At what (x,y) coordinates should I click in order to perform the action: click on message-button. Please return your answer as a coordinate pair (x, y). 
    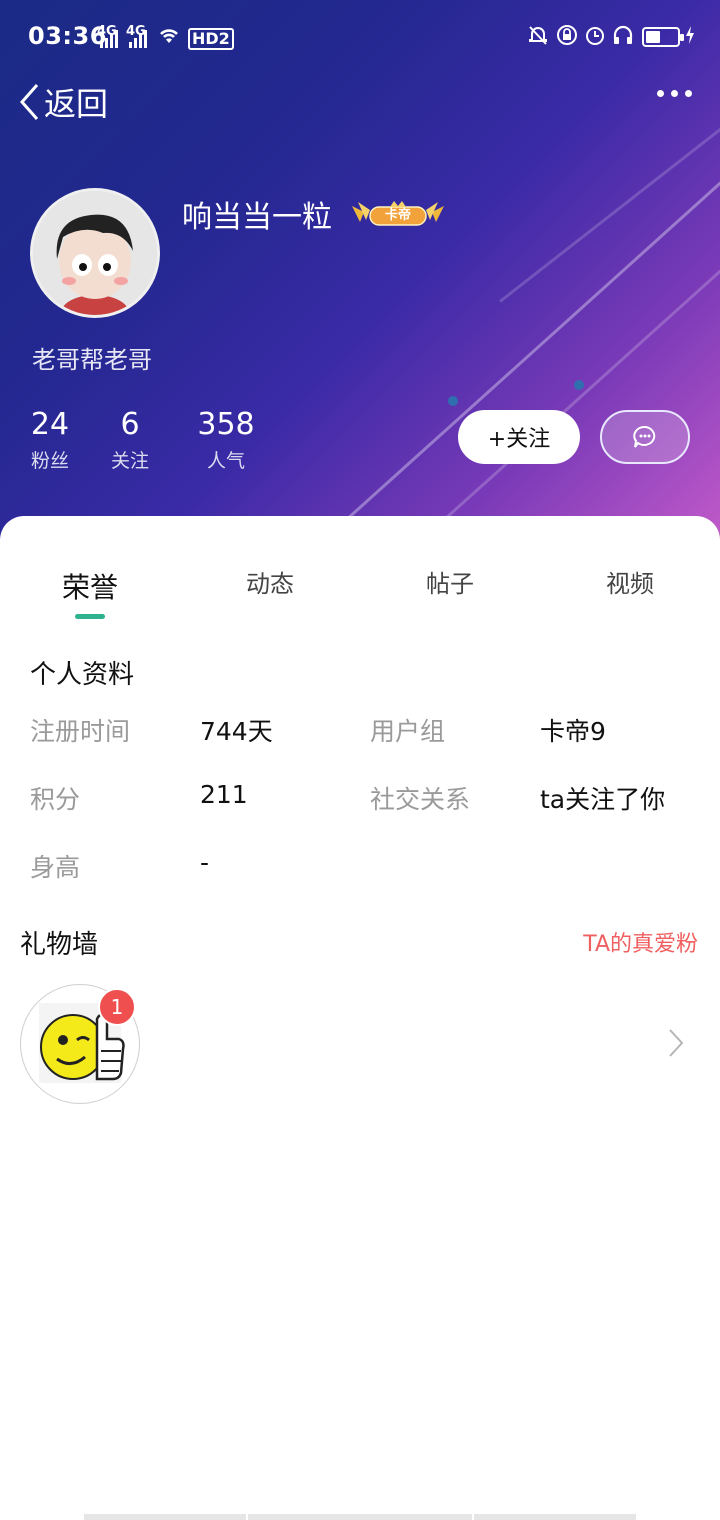
    Looking at the image, I should click on (645, 437).